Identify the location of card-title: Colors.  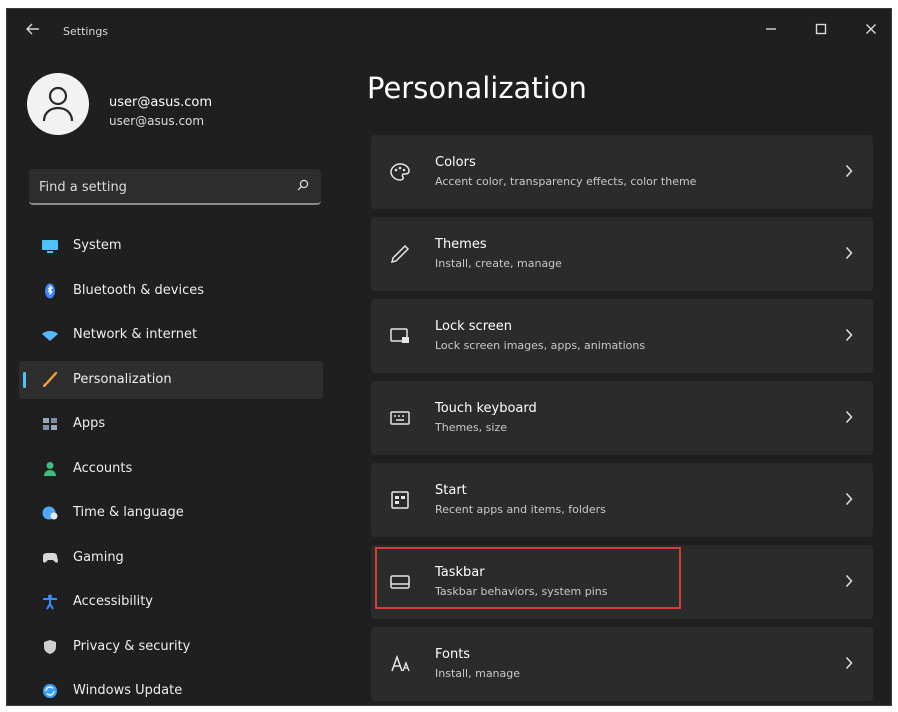
(455, 162).